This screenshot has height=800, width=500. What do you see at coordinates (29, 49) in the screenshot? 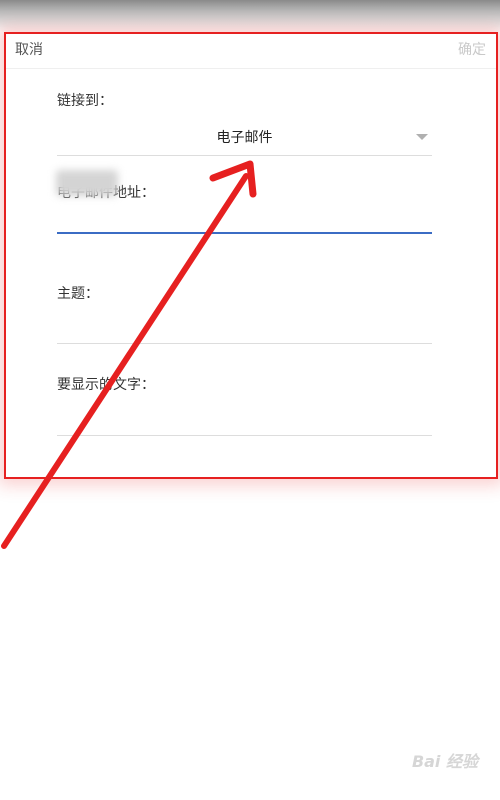
I see `cancel-button: 取消` at bounding box center [29, 49].